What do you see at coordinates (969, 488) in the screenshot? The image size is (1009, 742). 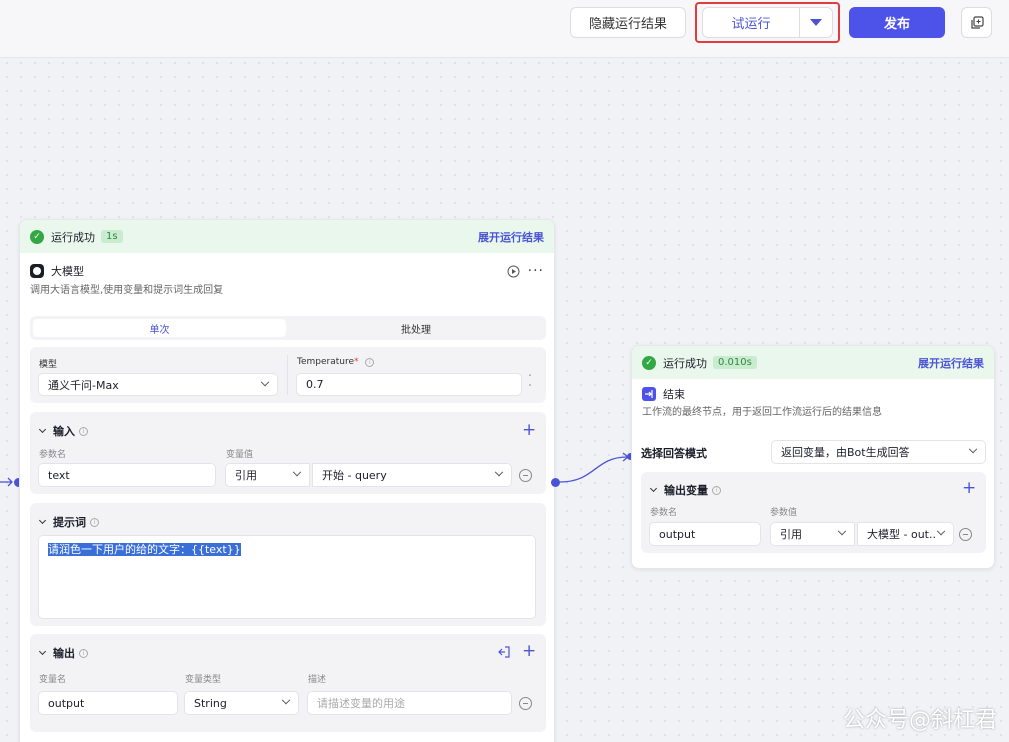 I see `add-output-var-plus-icon: +` at bounding box center [969, 488].